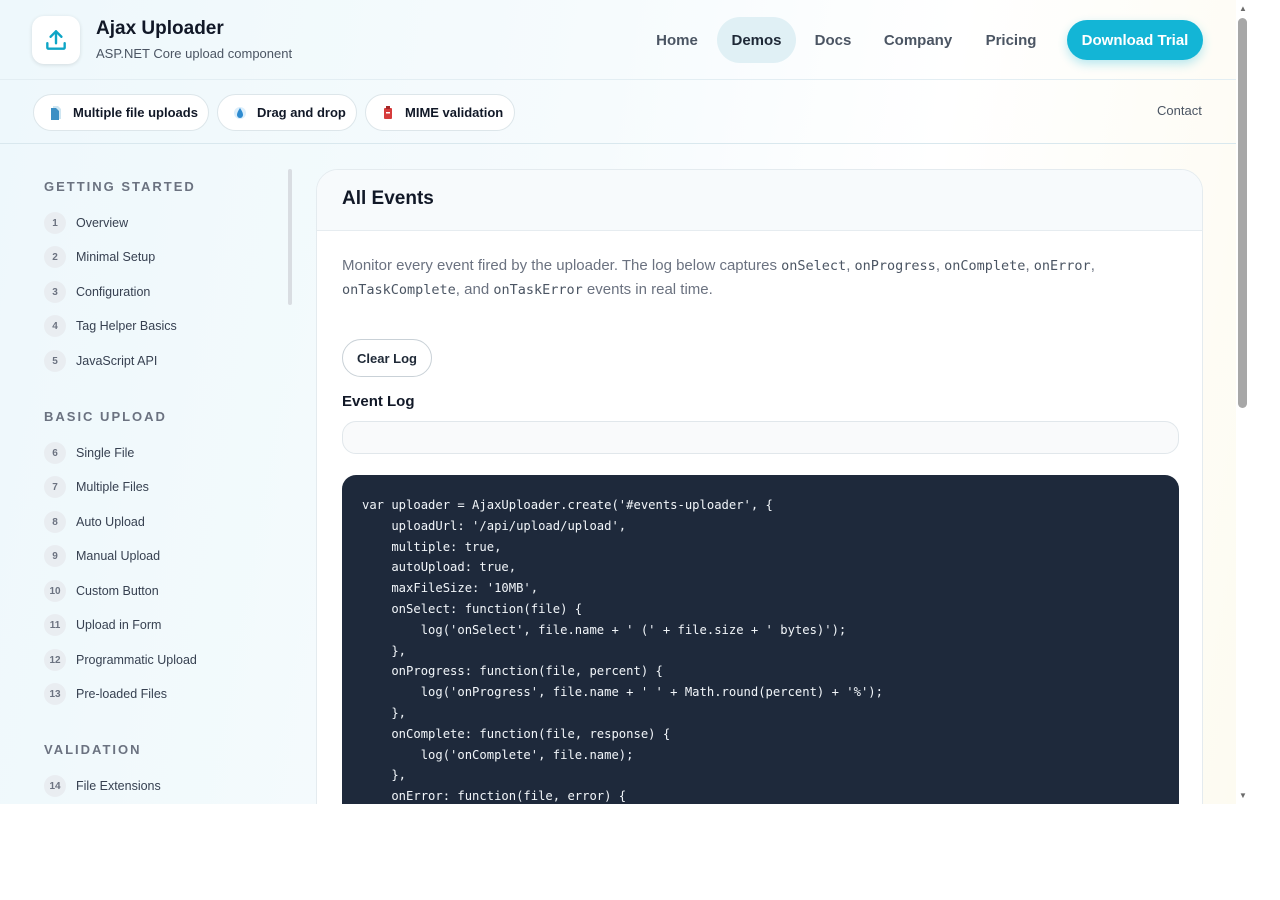  What do you see at coordinates (378, 401) in the screenshot?
I see `event-log-label: Event Log` at bounding box center [378, 401].